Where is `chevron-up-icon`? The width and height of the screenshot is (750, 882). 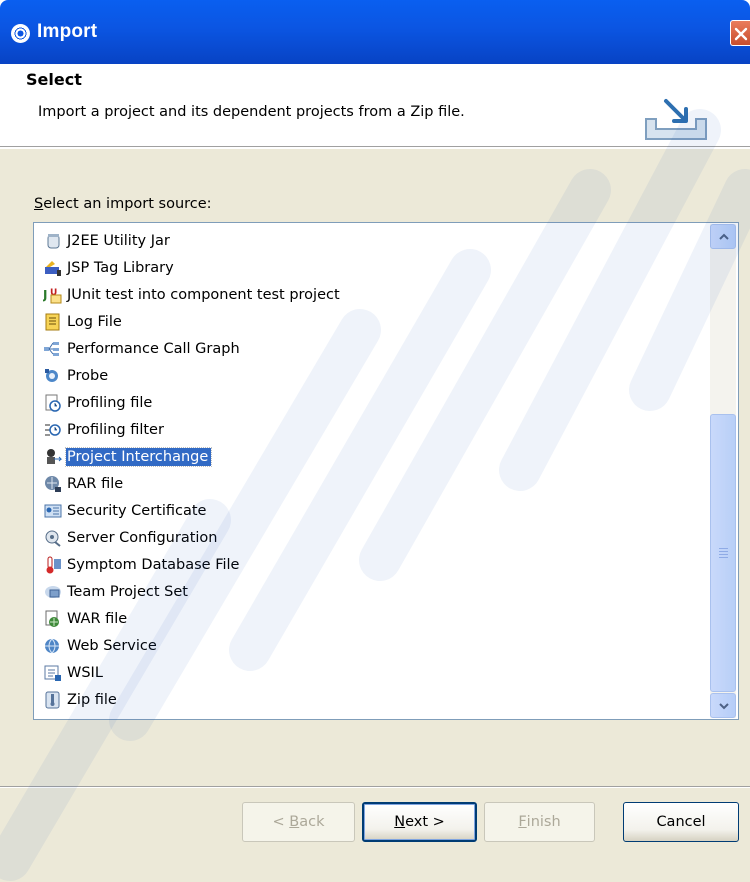
chevron-up-icon is located at coordinates (724, 236).